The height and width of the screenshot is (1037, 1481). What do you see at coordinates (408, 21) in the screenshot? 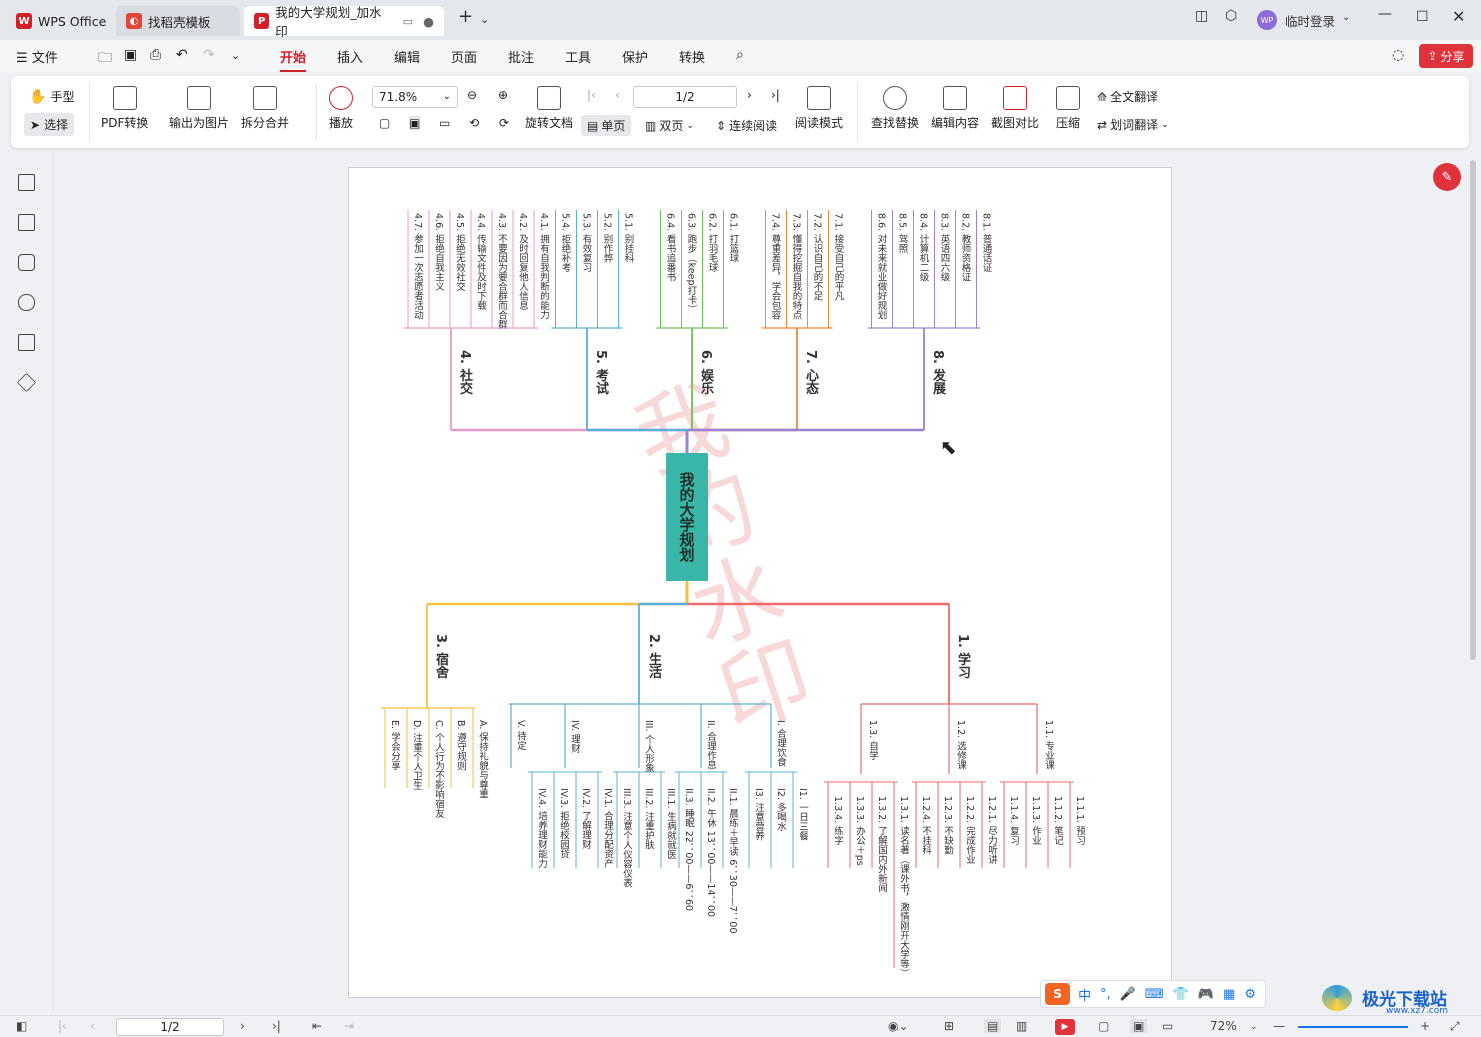
I see `monitor-icon: ▭` at bounding box center [408, 21].